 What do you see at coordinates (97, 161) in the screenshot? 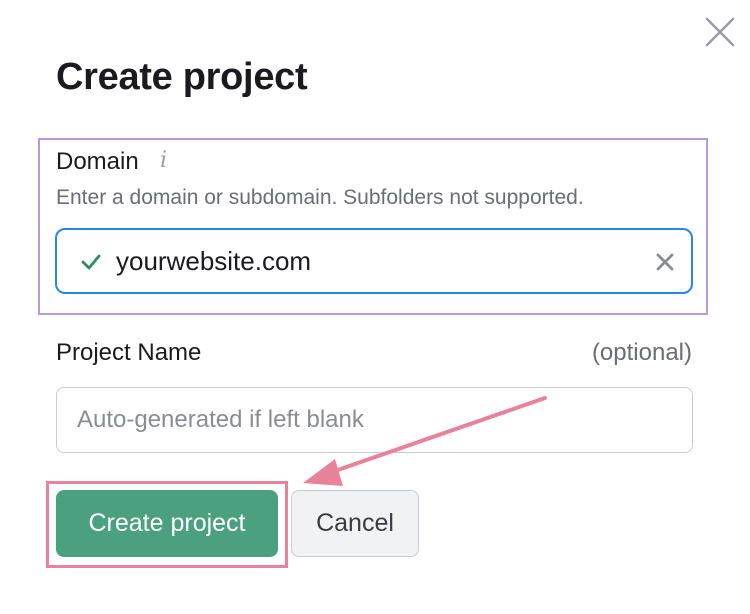
I see `domain-label: Domain` at bounding box center [97, 161].